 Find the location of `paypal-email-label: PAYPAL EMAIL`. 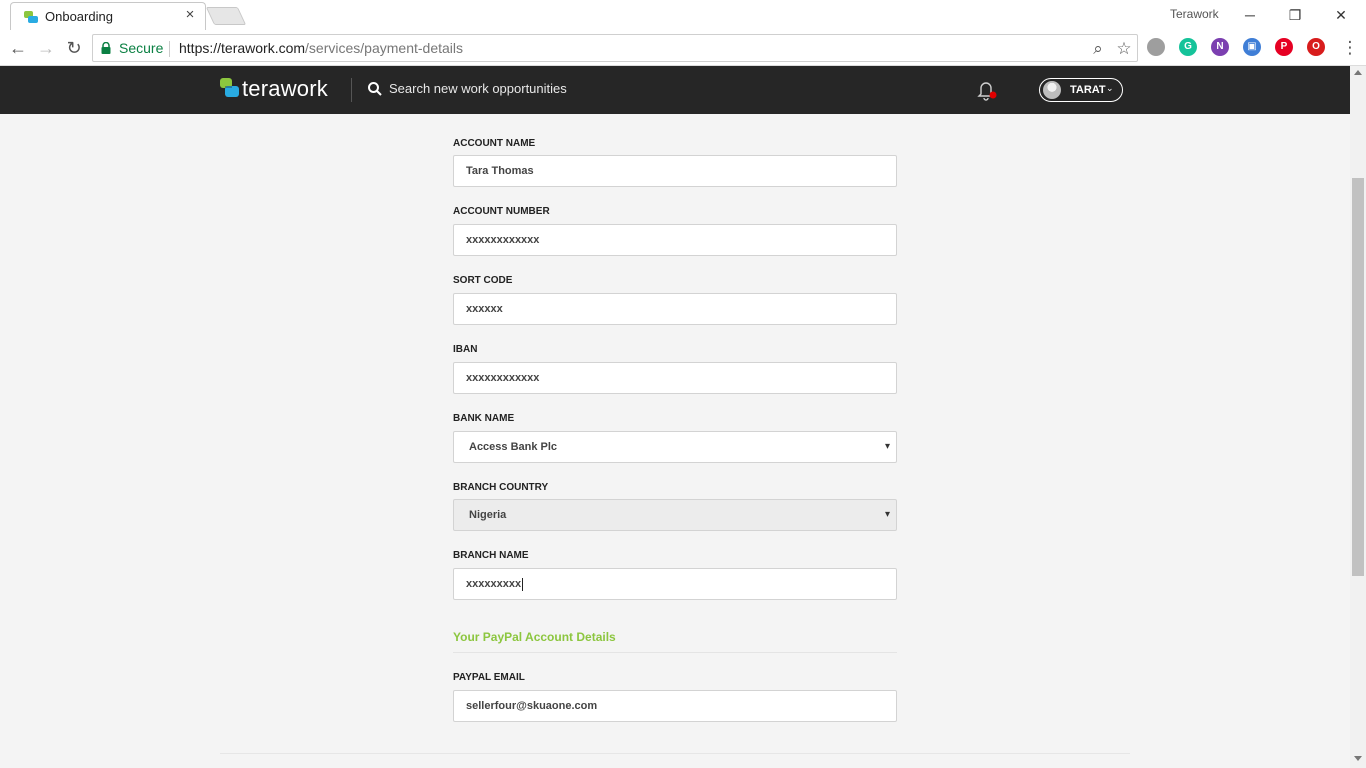

paypal-email-label: PAYPAL EMAIL is located at coordinates (489, 677).